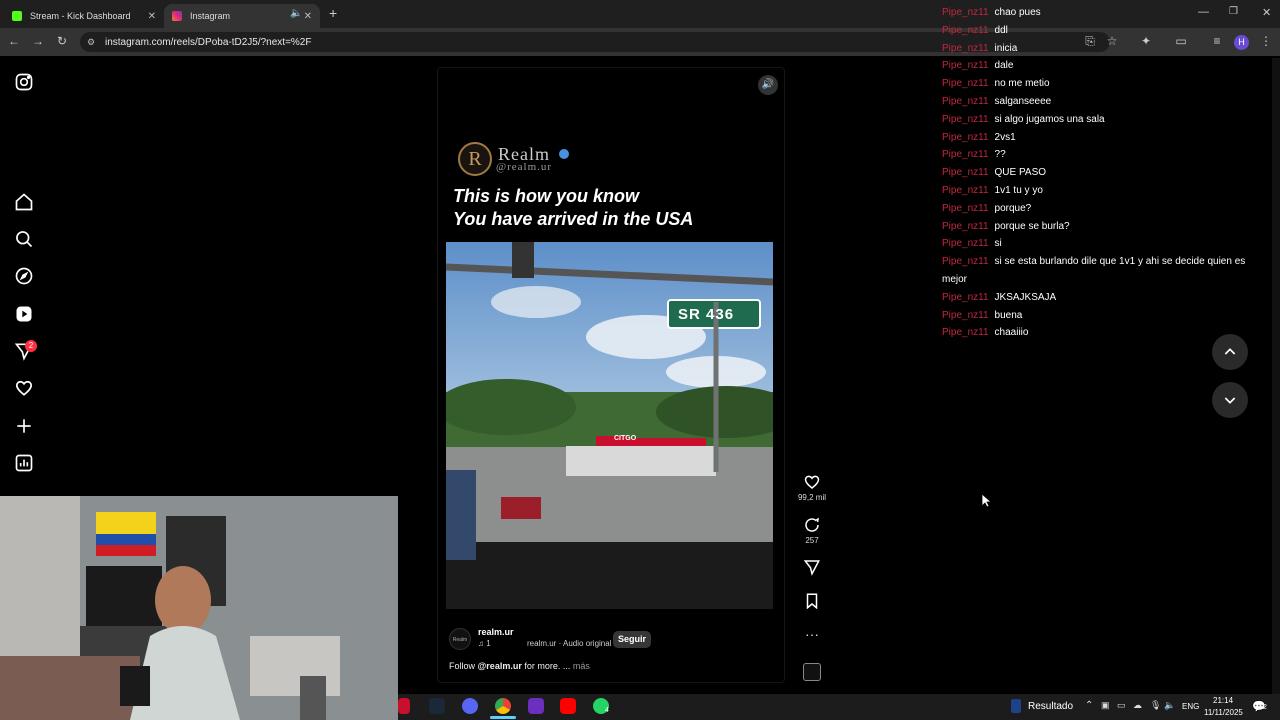 This screenshot has height=720, width=1280. I want to click on tab-title: Instagram, so click(210, 16).